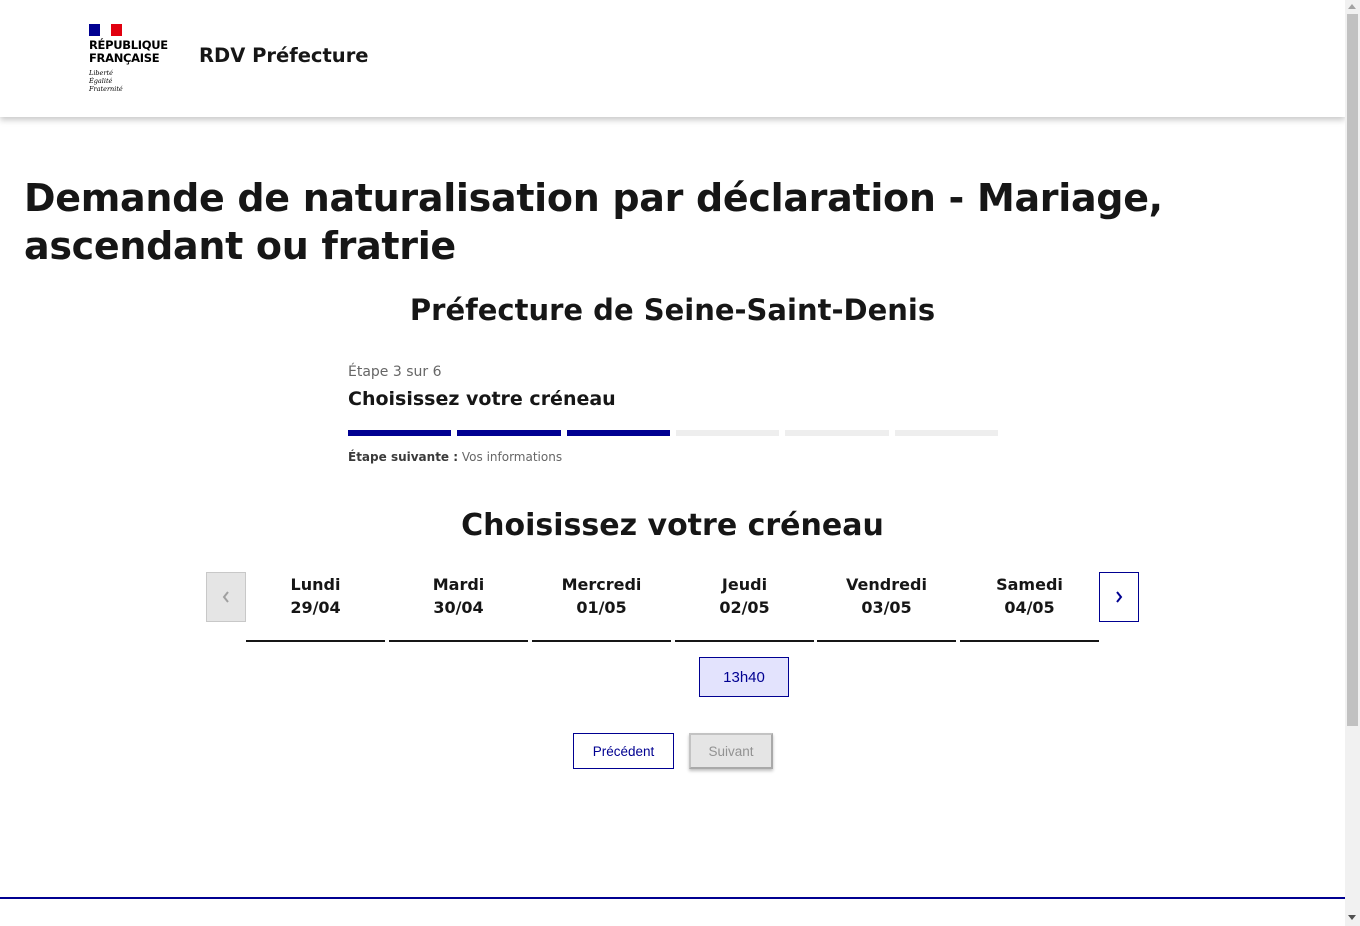 The height and width of the screenshot is (926, 1360). I want to click on day-column-jeudi: Jeudi 02/05, so click(744, 607).